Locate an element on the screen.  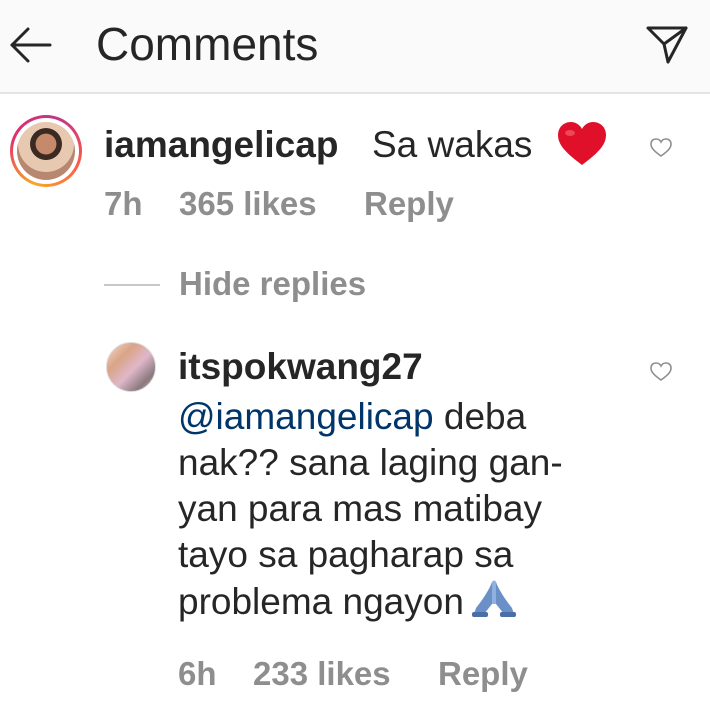
reply-reply-button: Reply is located at coordinates (483, 674).